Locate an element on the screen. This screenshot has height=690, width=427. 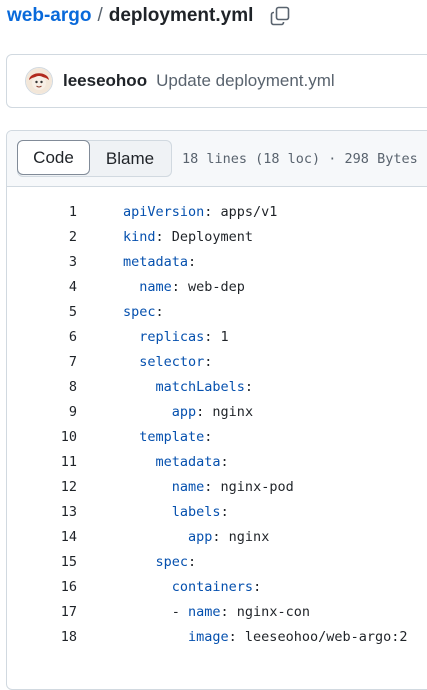
code-line: 17 - name: nginx-con is located at coordinates (217, 611).